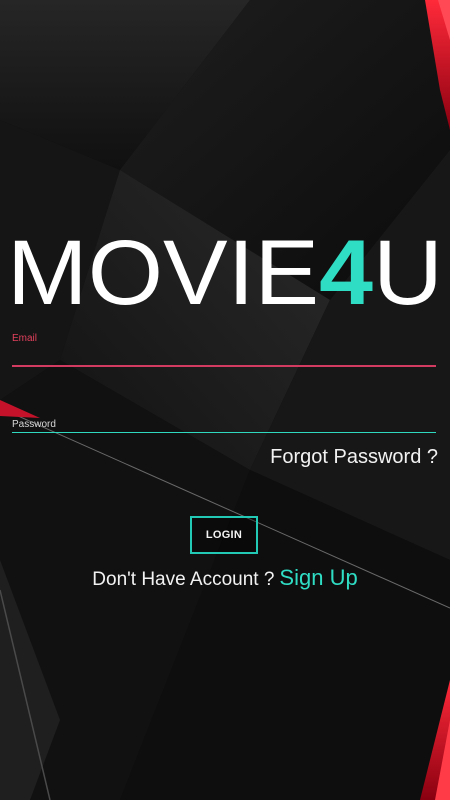 The image size is (450, 800). What do you see at coordinates (163, 270) in the screenshot?
I see `logo-text-movie: MOVIE` at bounding box center [163, 270].